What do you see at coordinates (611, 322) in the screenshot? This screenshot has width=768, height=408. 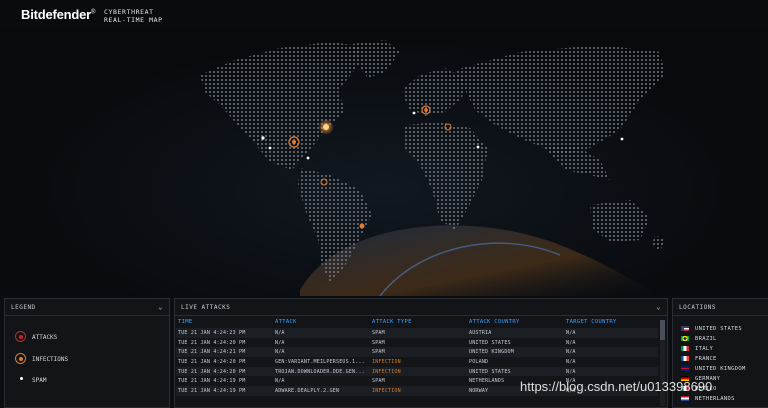 I see `column-header-target-country: TARGET COUNTRY` at bounding box center [611, 322].